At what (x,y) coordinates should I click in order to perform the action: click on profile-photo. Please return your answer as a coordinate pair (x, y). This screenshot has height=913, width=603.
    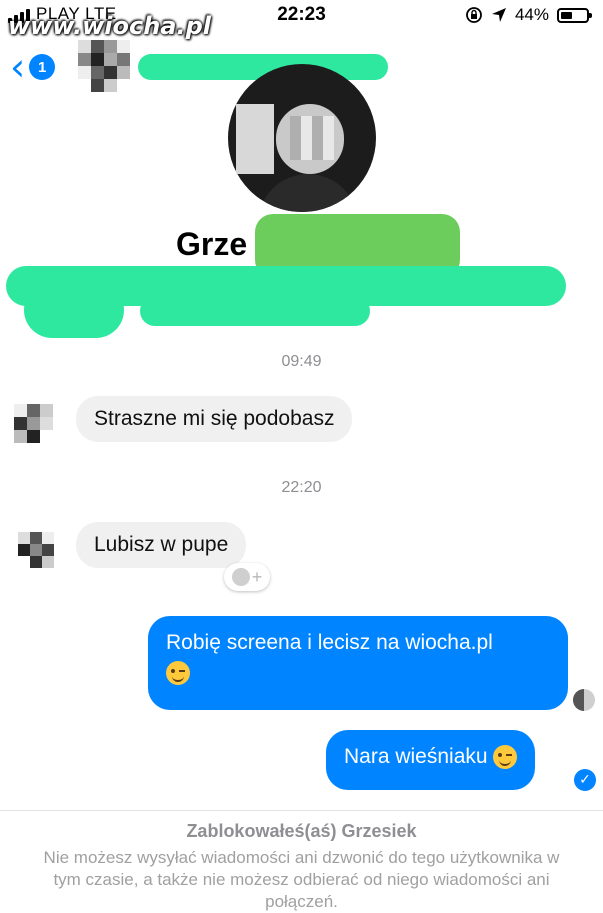
    Looking at the image, I should click on (302, 138).